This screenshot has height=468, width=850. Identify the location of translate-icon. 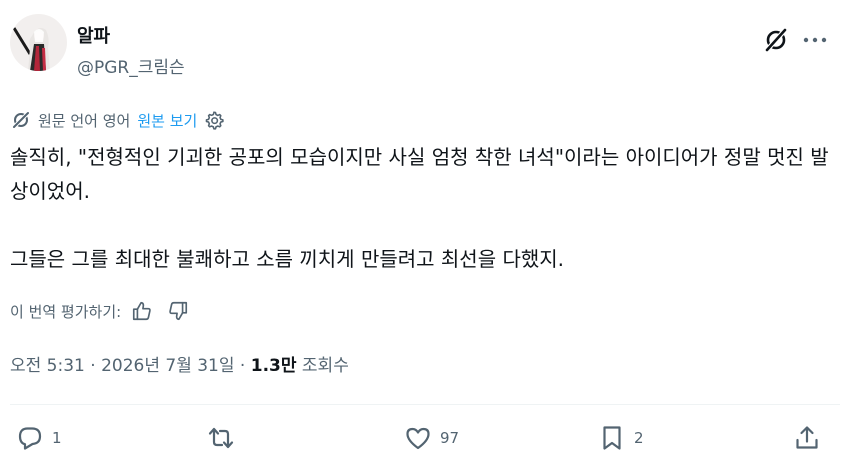
(21, 120).